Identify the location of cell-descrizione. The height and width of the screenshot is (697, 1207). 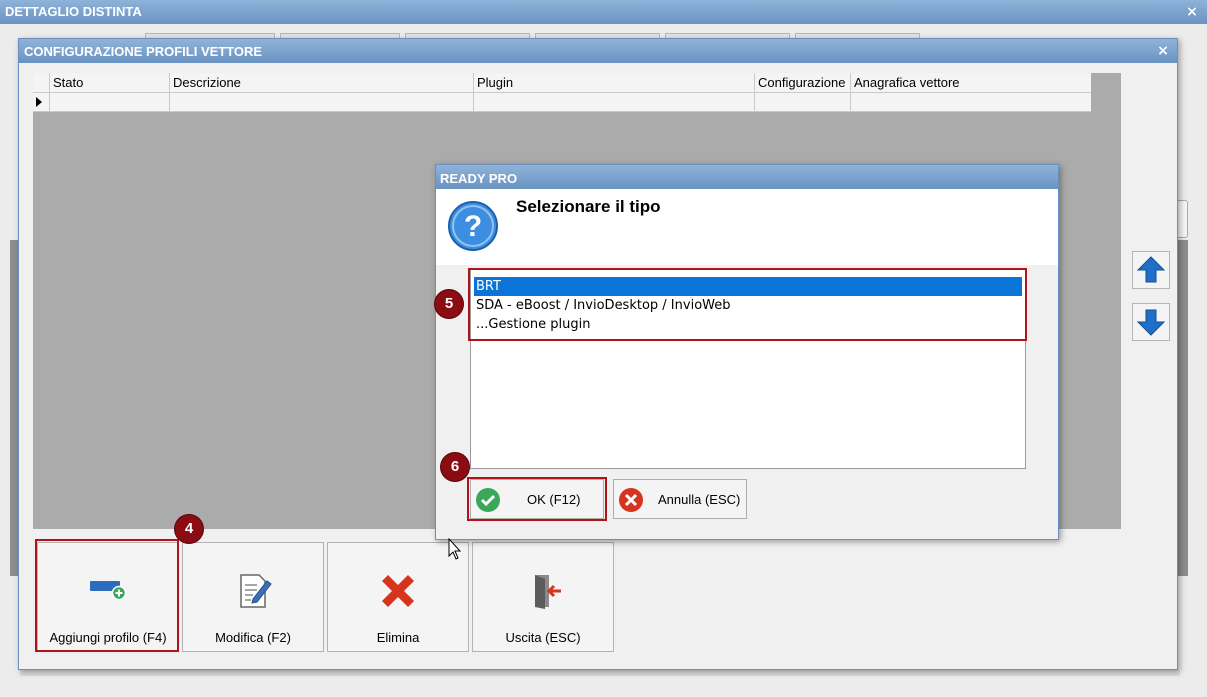
(321, 102).